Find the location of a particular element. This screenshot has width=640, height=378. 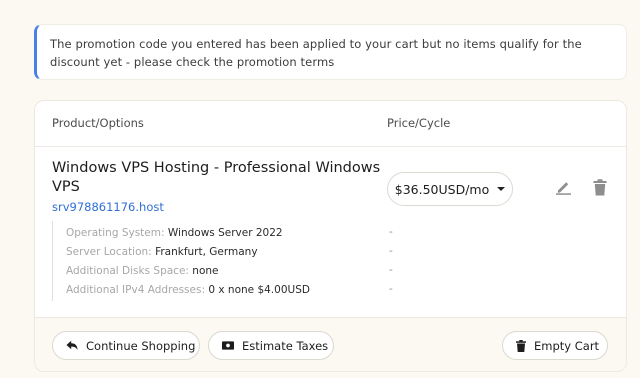

billing-cycle-dropdown: $36.50USD/mo is located at coordinates (450, 189).